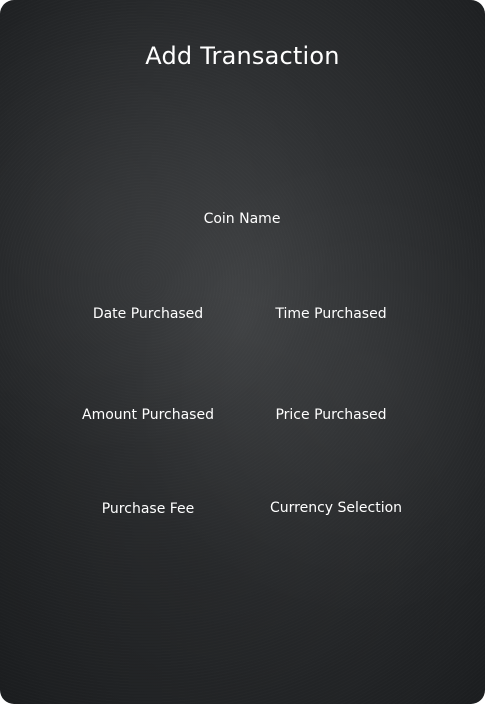 The height and width of the screenshot is (704, 485). I want to click on currency-selection-field: Currency Selection, so click(336, 508).